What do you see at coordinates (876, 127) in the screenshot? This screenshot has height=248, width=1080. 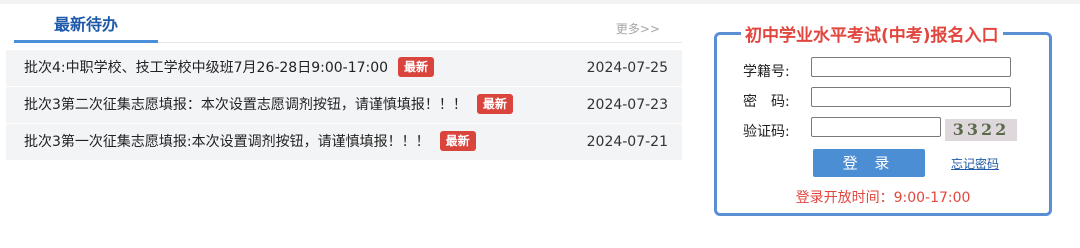 I see `captcha-input` at bounding box center [876, 127].